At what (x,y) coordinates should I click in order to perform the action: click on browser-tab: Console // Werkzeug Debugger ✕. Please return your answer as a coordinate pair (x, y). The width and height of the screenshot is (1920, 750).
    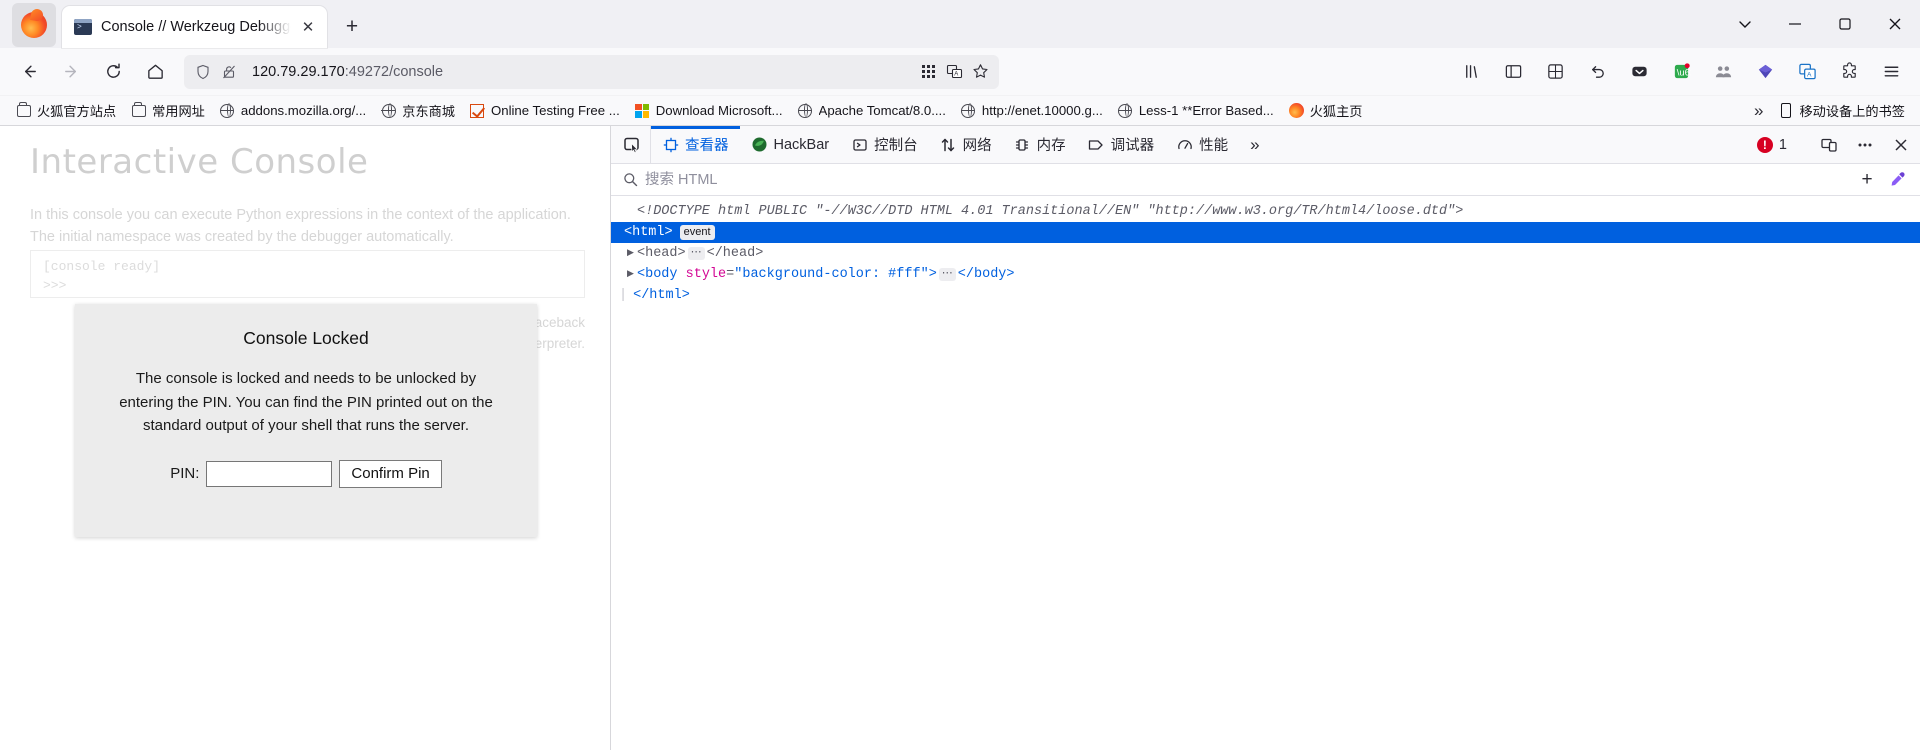
    Looking at the image, I should click on (194, 27).